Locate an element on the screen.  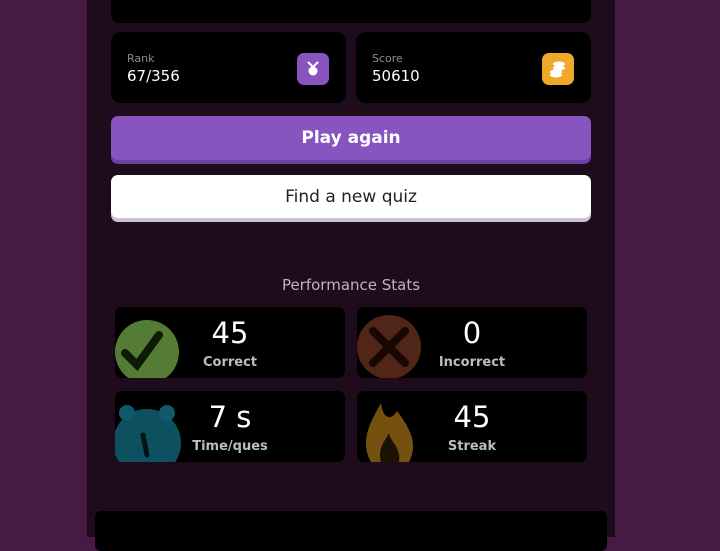
incorrect-label: Incorrect is located at coordinates (472, 362).